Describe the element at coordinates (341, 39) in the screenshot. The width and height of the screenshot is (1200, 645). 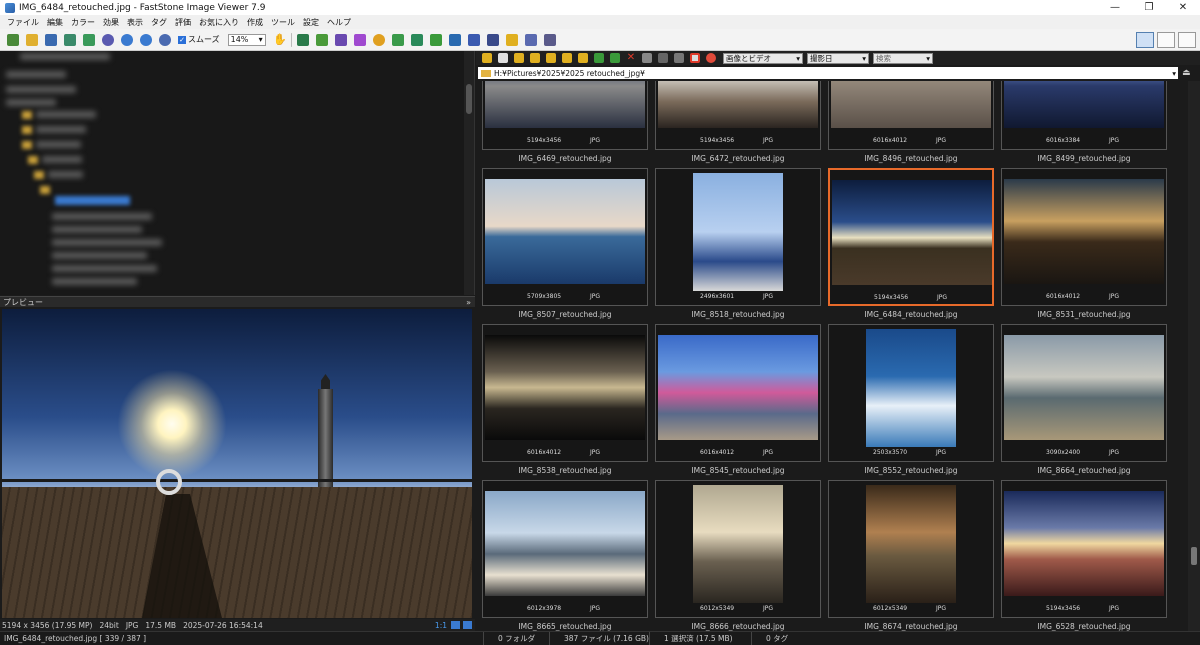
I see `resize-icon` at that location.